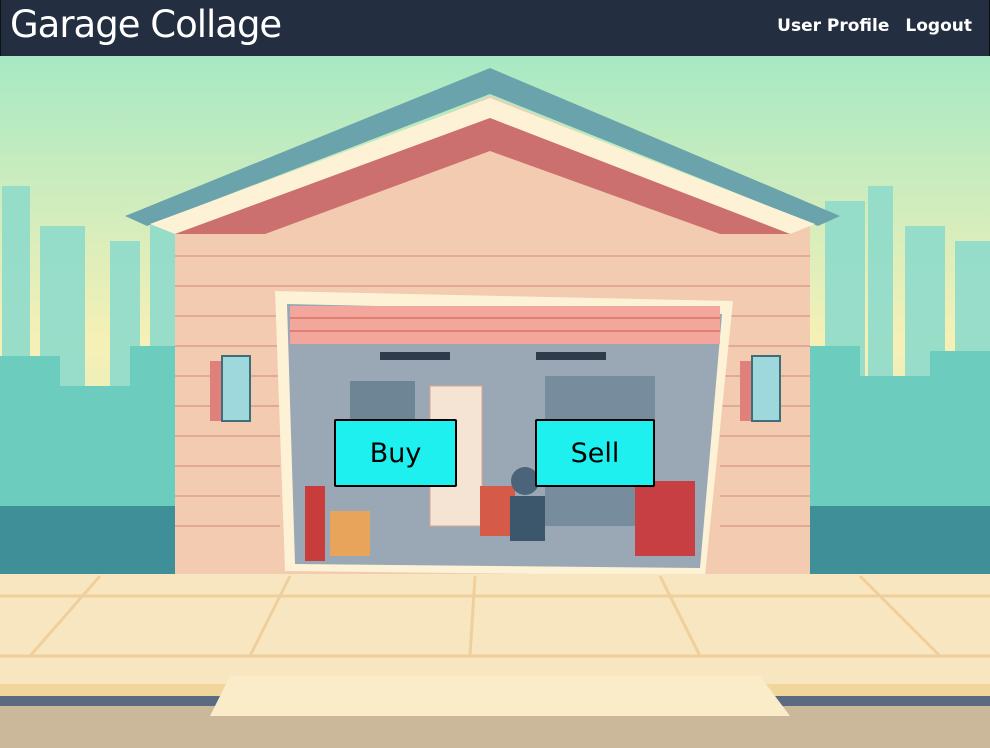 This screenshot has width=990, height=748. Describe the element at coordinates (395, 453) in the screenshot. I see `buy-button: Buy` at that location.